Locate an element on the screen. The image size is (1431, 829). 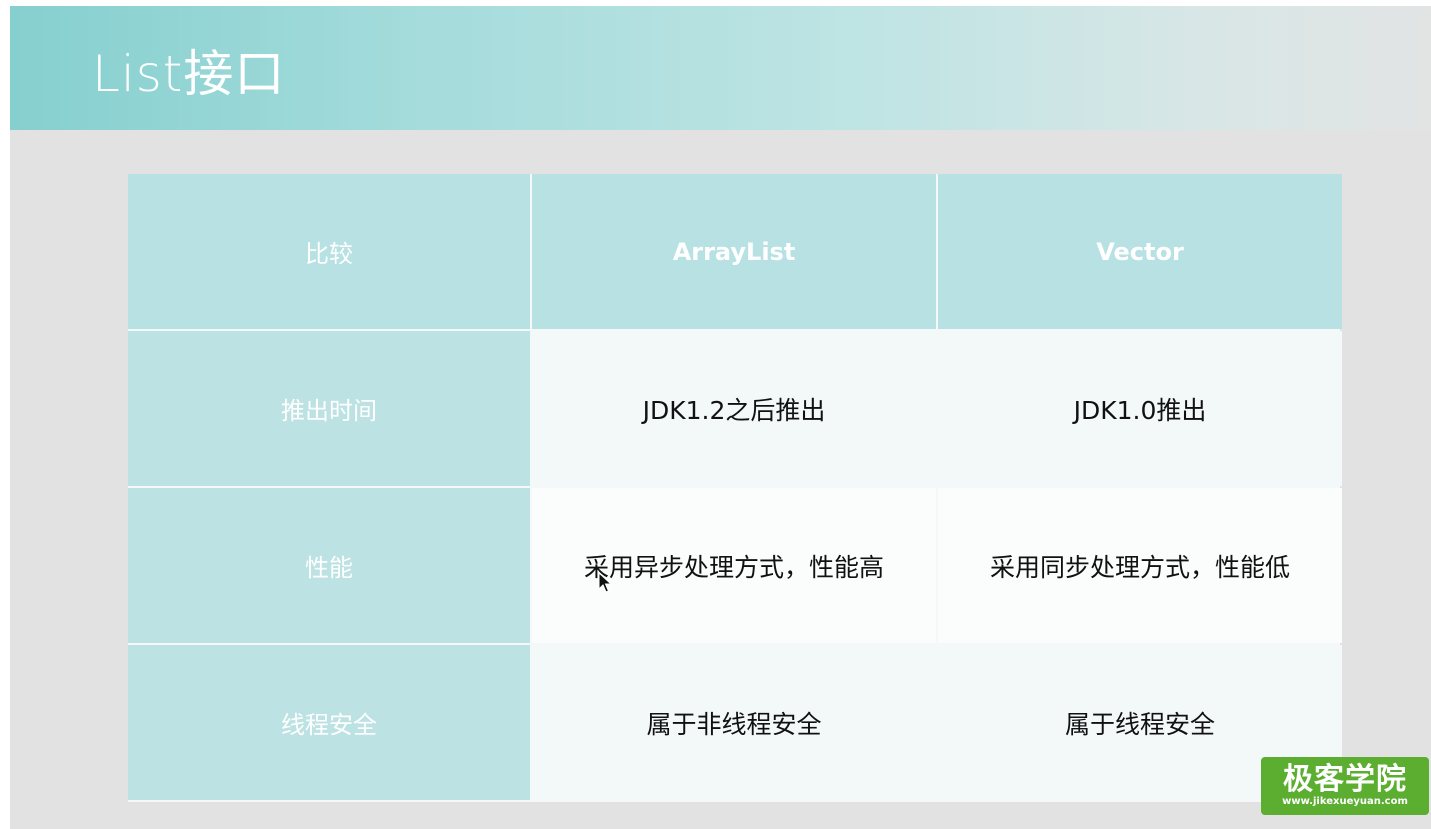
logo-text: 极客学院 is located at coordinates (1345, 779).